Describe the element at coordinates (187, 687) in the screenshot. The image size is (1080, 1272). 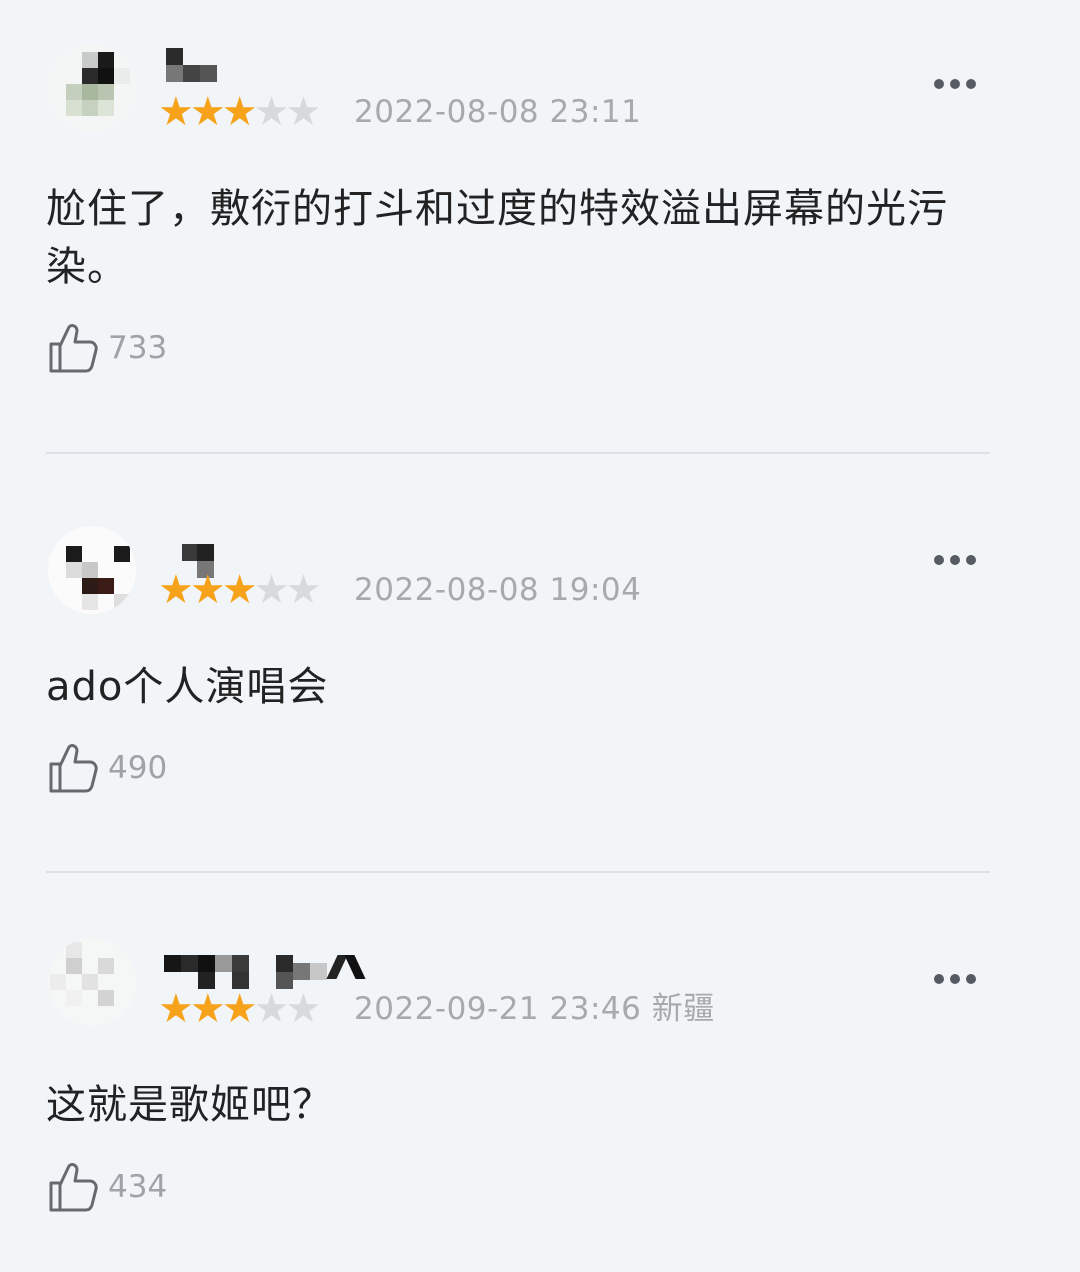
I see `comment-text: ado个人演唱会` at that location.